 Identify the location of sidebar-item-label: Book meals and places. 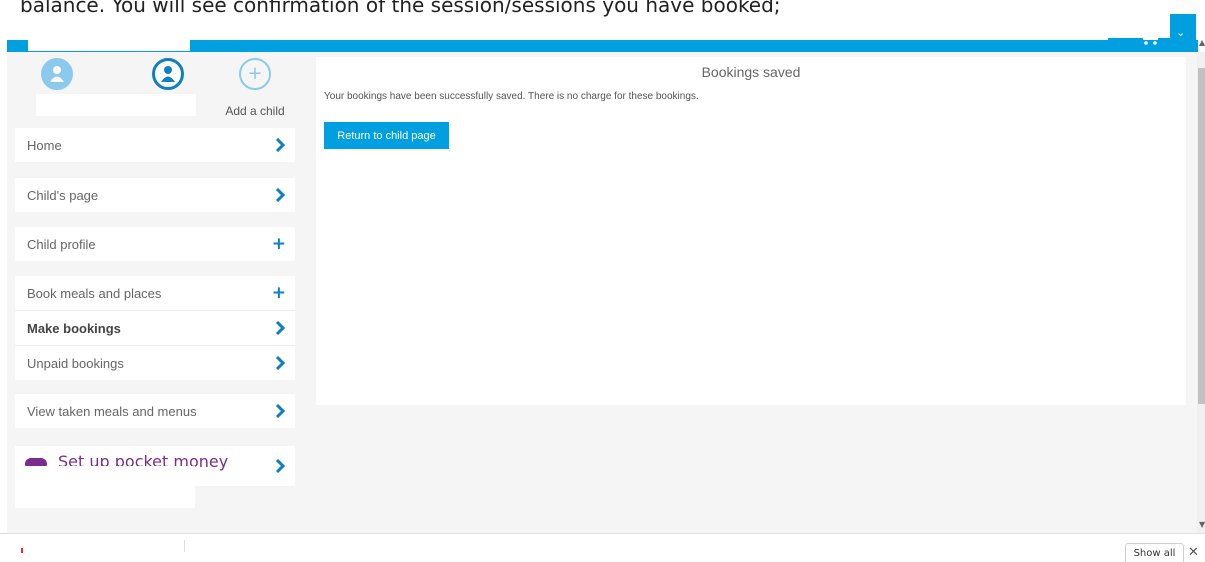
(94, 293).